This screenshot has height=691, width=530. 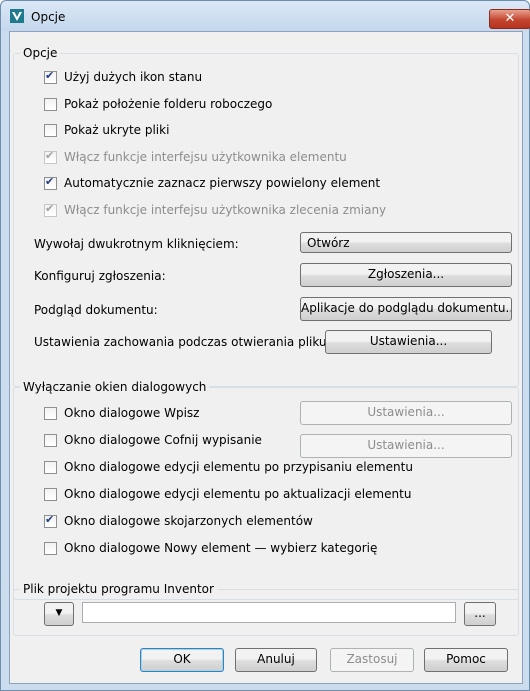 What do you see at coordinates (17, 16) in the screenshot?
I see `vault-app-icon` at bounding box center [17, 16].